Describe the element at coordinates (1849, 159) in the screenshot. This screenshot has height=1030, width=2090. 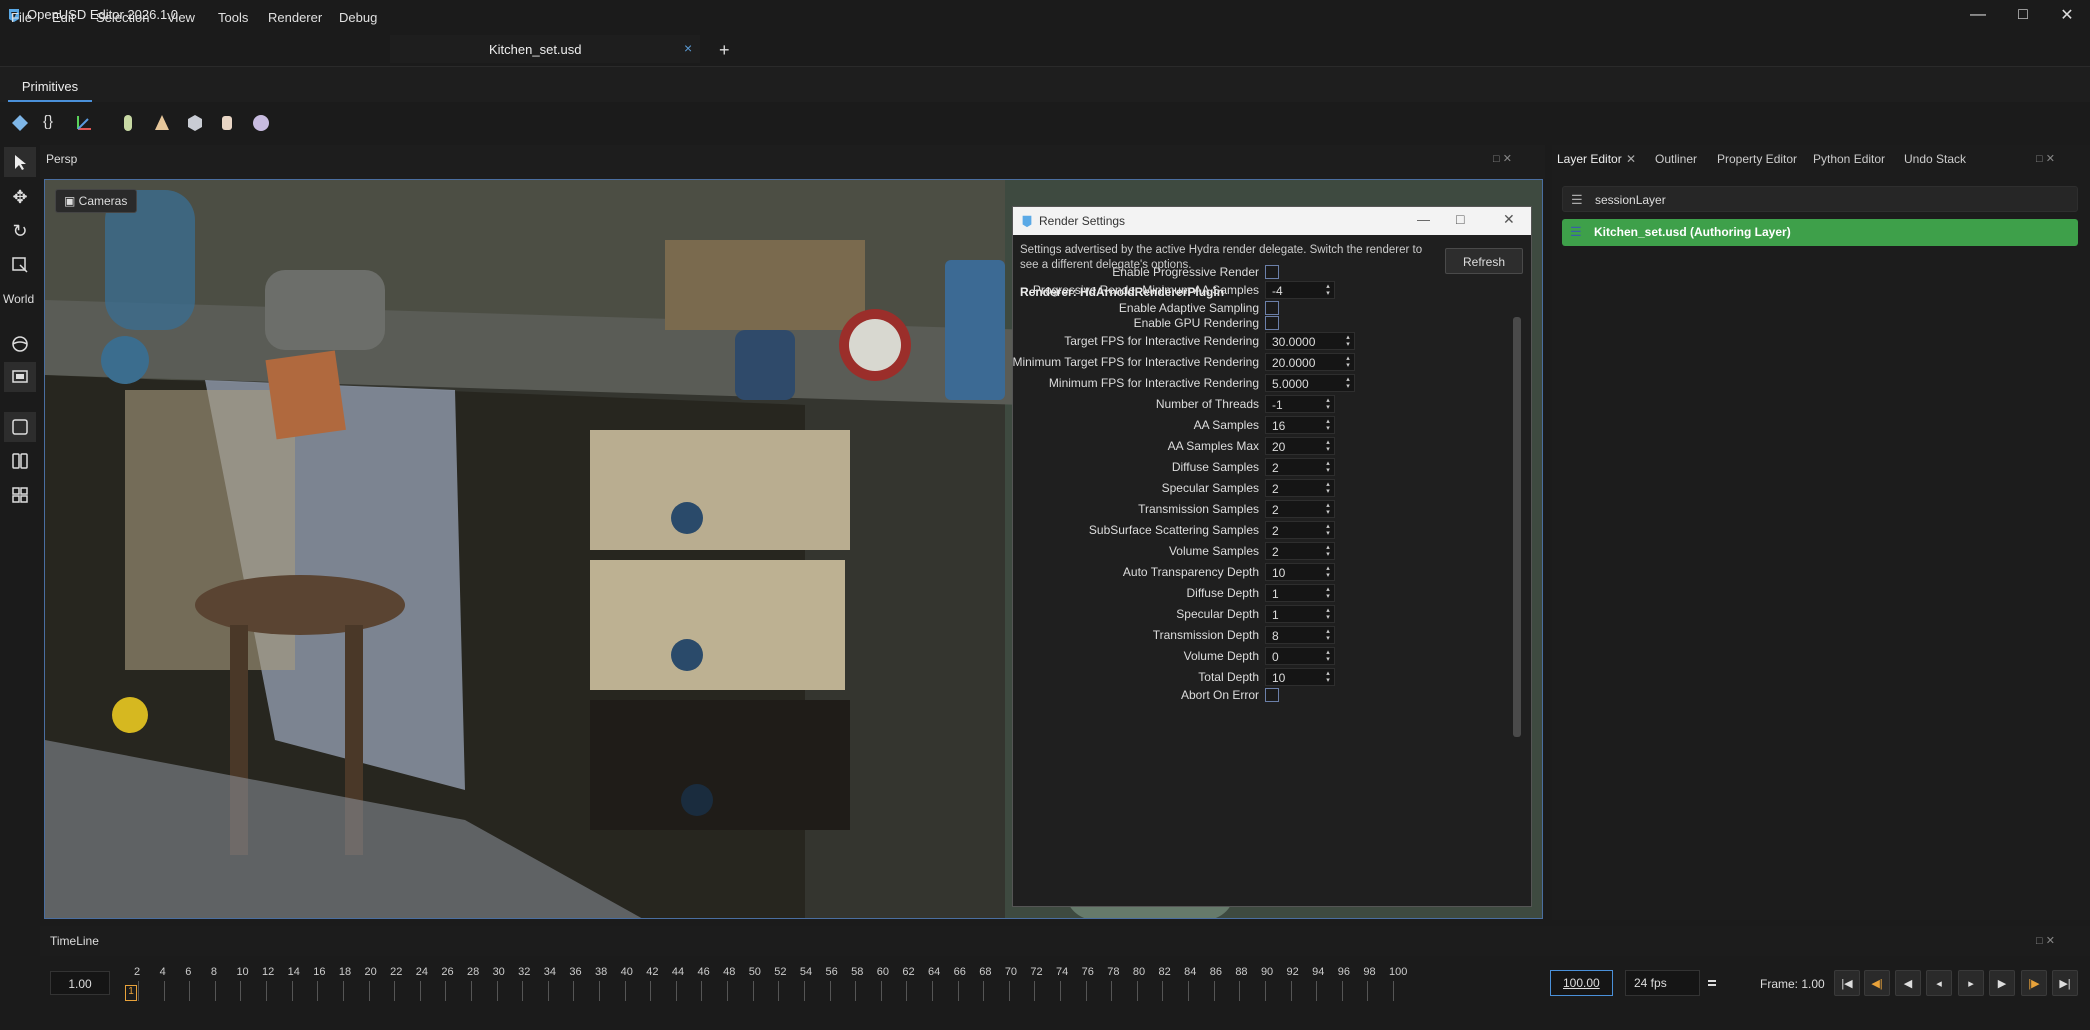
I see `tab-python-editor: Python Editor` at that location.